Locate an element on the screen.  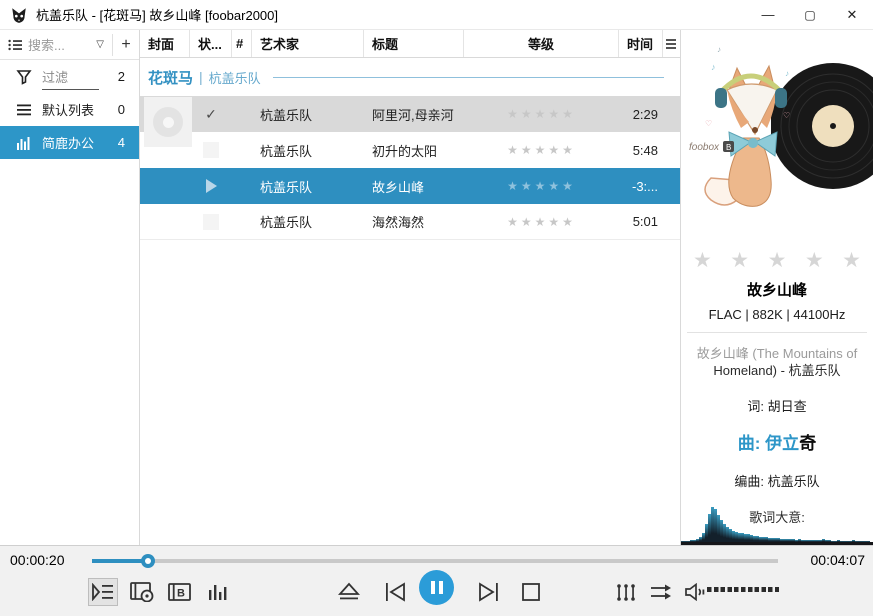
group-rule-line is located at coordinates (468, 77).